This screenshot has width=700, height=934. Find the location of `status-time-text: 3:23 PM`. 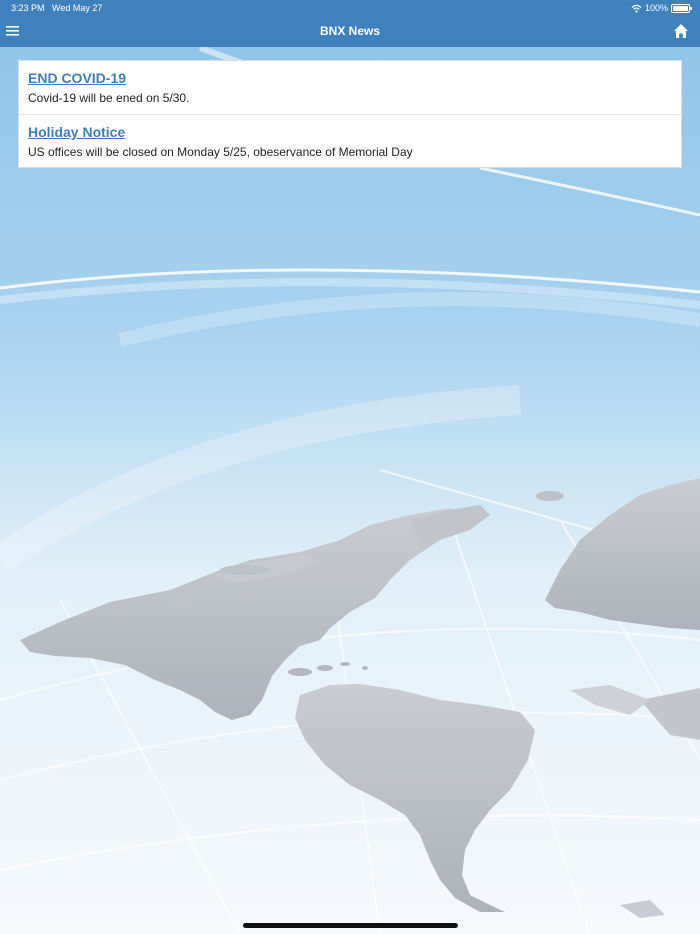

status-time-text: 3:23 PM is located at coordinates (28, 8).